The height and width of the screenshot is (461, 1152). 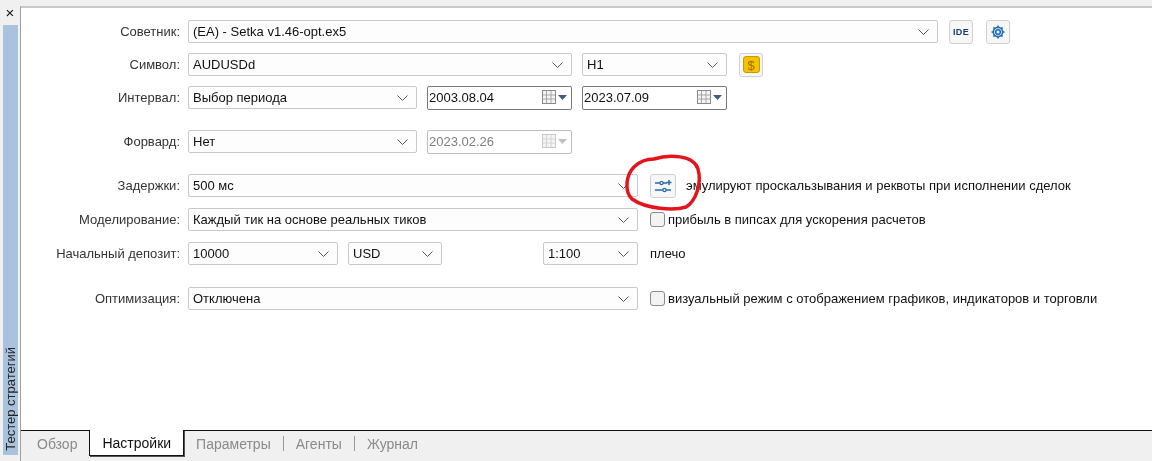 I want to click on field-label: Символ:, so click(x=154, y=64).